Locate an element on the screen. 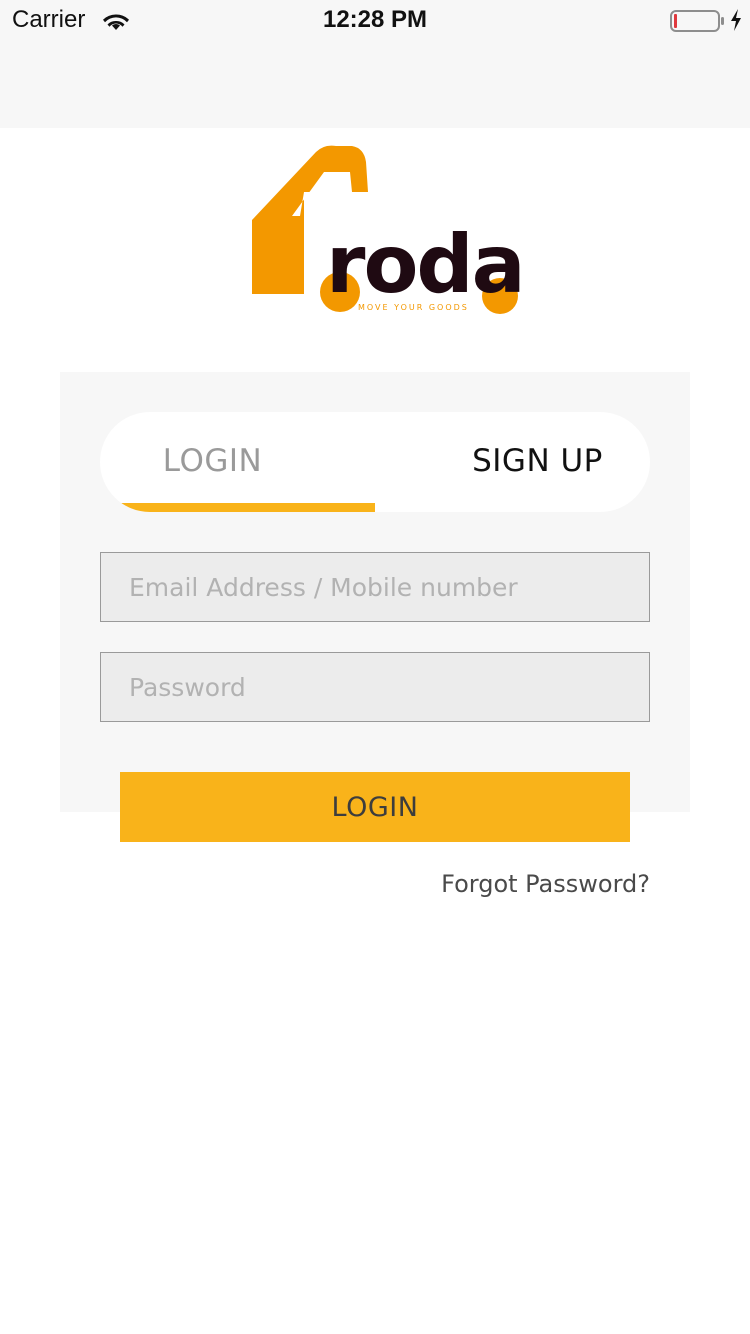 The width and height of the screenshot is (750, 1334). roda-logo: roda MOVE YOUR GOODS is located at coordinates (389, 229).